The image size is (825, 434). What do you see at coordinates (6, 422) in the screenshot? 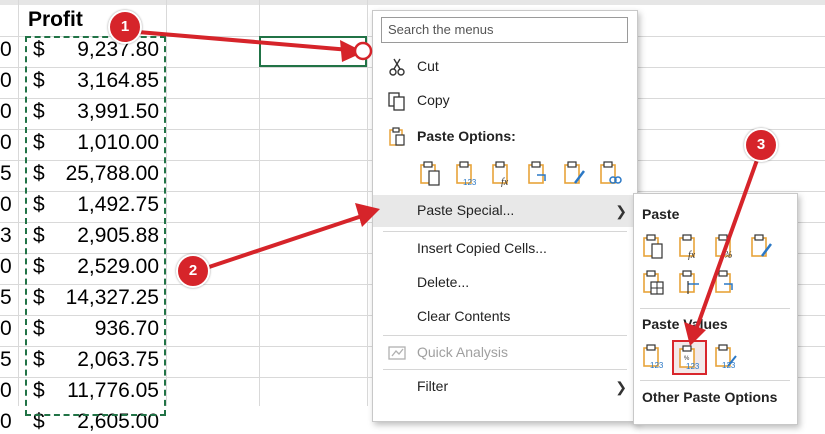
I see `left-edge-cell: 0` at bounding box center [6, 422].